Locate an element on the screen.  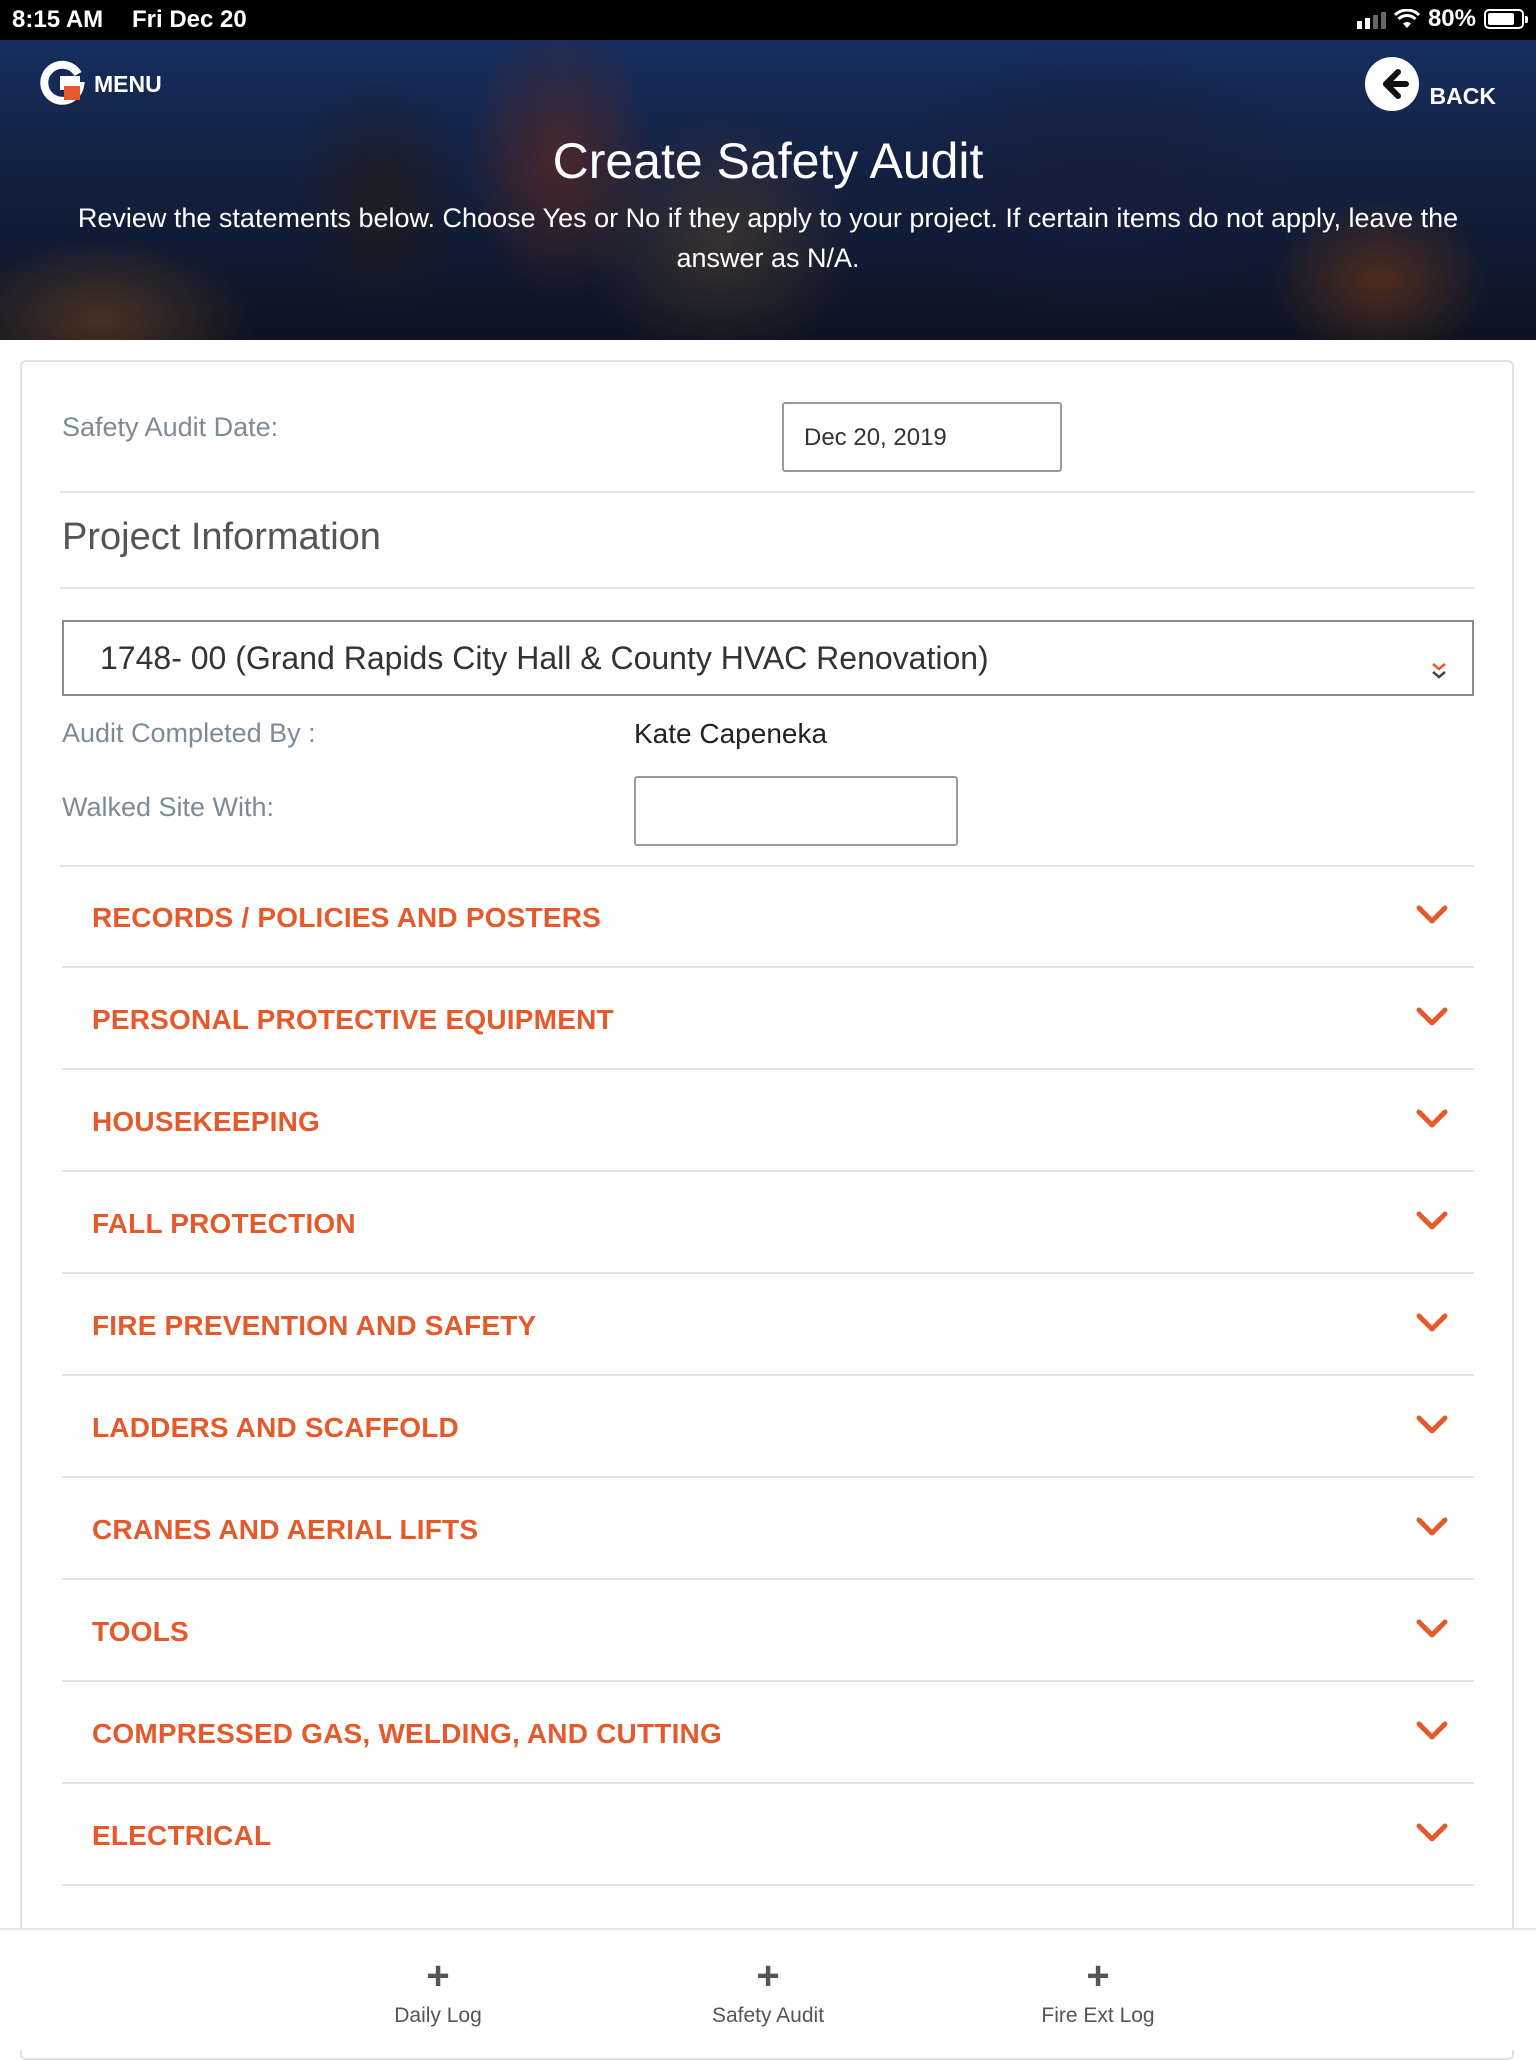
tab-daily-log: + Daily Log is located at coordinates (438, 1991).